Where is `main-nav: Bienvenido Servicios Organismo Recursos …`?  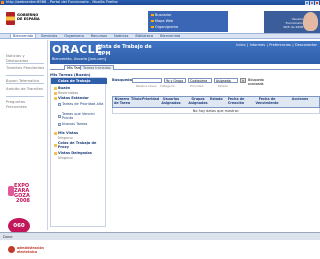
main-nav: Bienvenido Servicios Organismo Recursos … is located at coordinates (160, 36).